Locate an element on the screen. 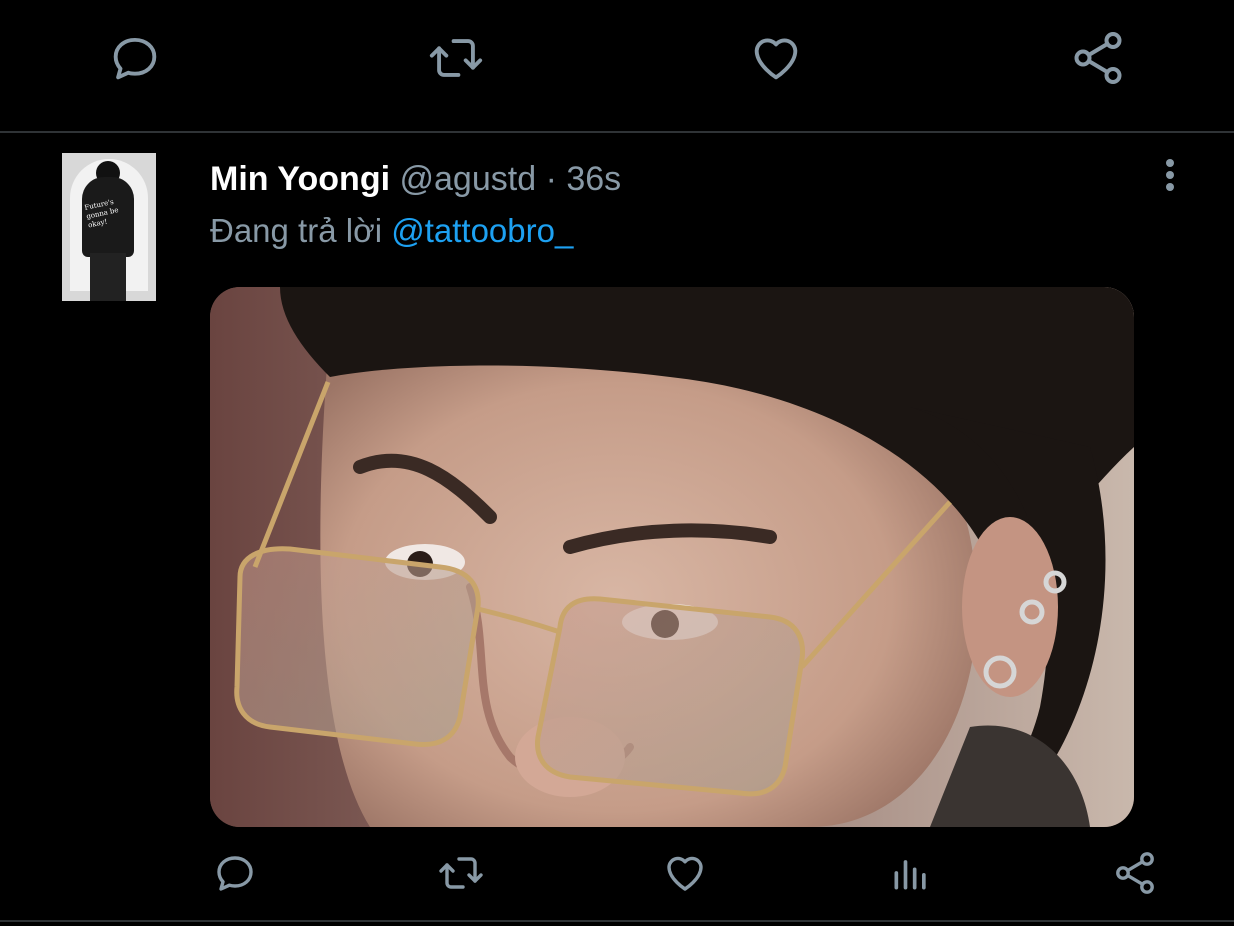 This screenshot has height=926, width=1234. previous-tweet-actions is located at coordinates (617, 66).